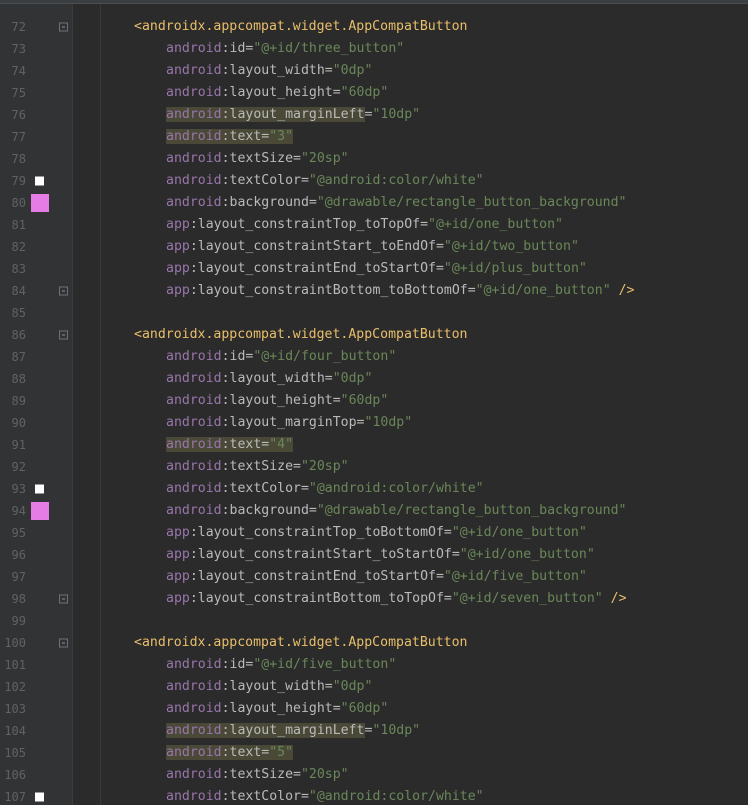 The image size is (748, 805). What do you see at coordinates (374, 775) in the screenshot?
I see `code-line: 106 android:textSize="20sp"` at bounding box center [374, 775].